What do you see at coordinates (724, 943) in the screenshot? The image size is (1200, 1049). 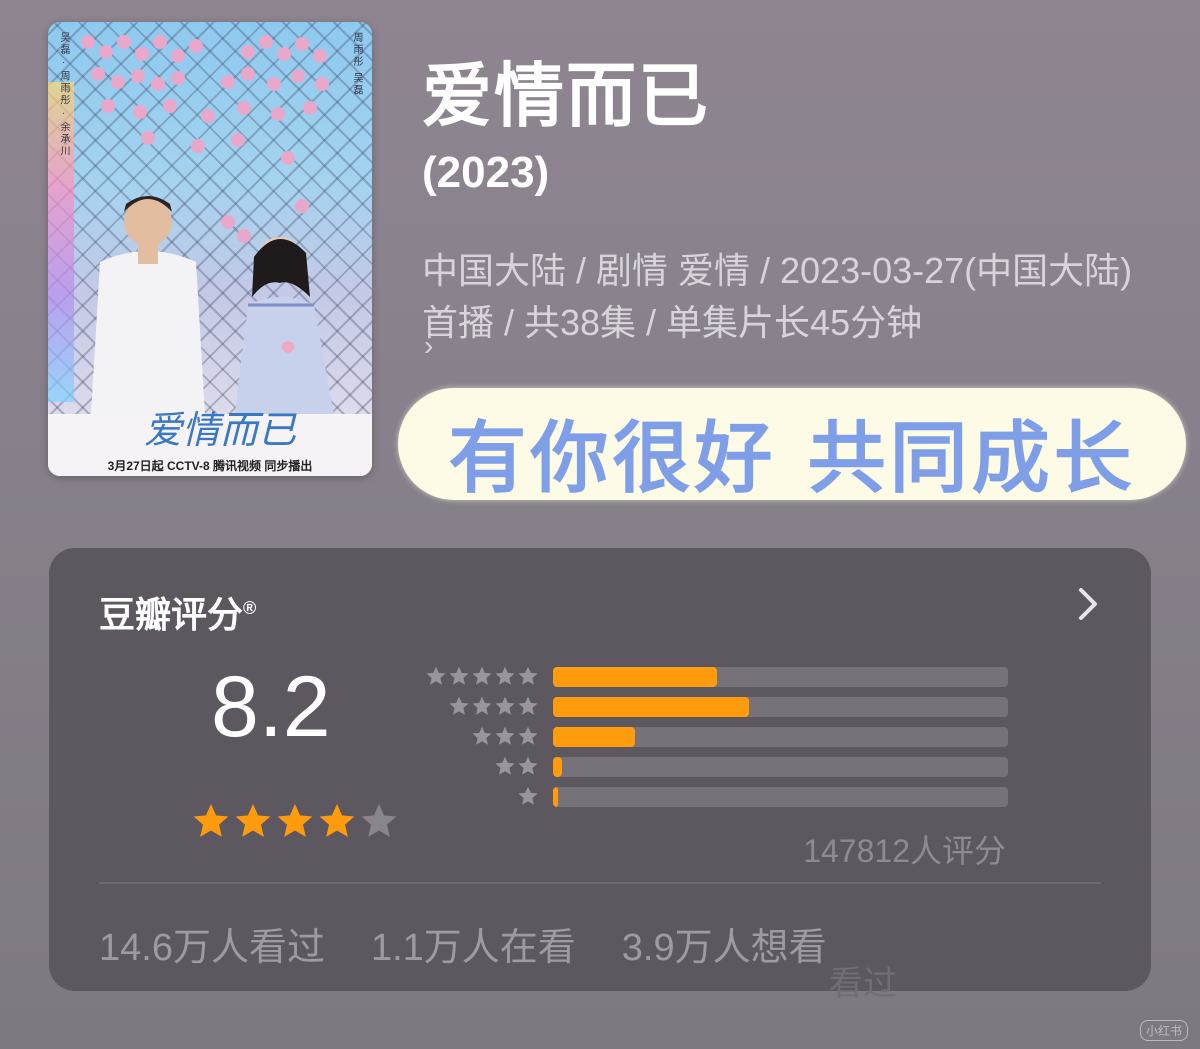 I see `stat-want-to-watch: 3.9万人想看` at bounding box center [724, 943].